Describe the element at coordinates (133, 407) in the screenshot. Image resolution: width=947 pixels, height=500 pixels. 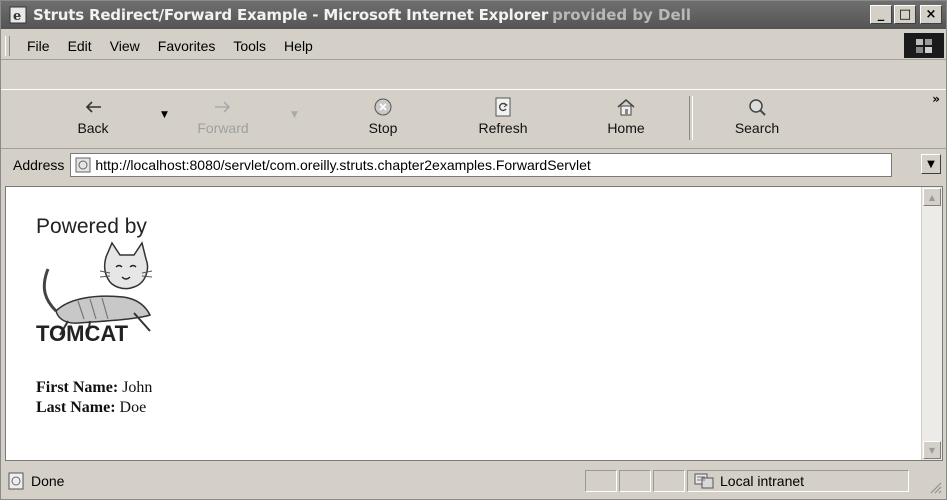
I see `last-name-value: Doe` at that location.